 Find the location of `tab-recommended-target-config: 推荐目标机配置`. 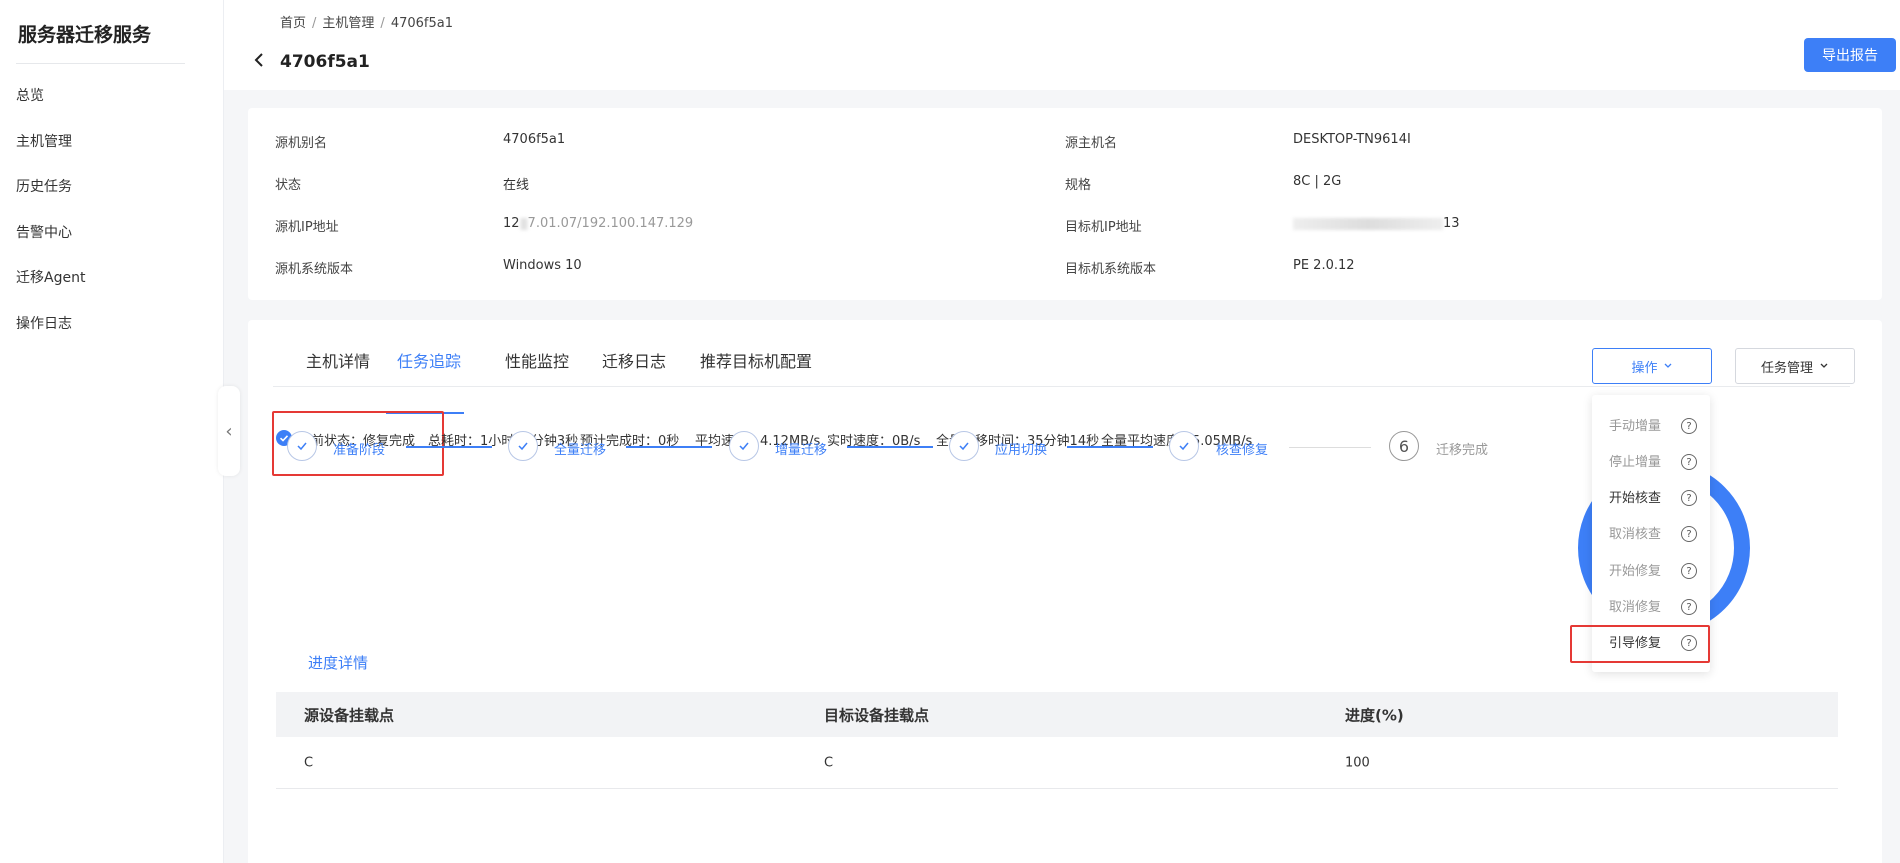

tab-recommended-target-config: 推荐目标机配置 is located at coordinates (756, 360).